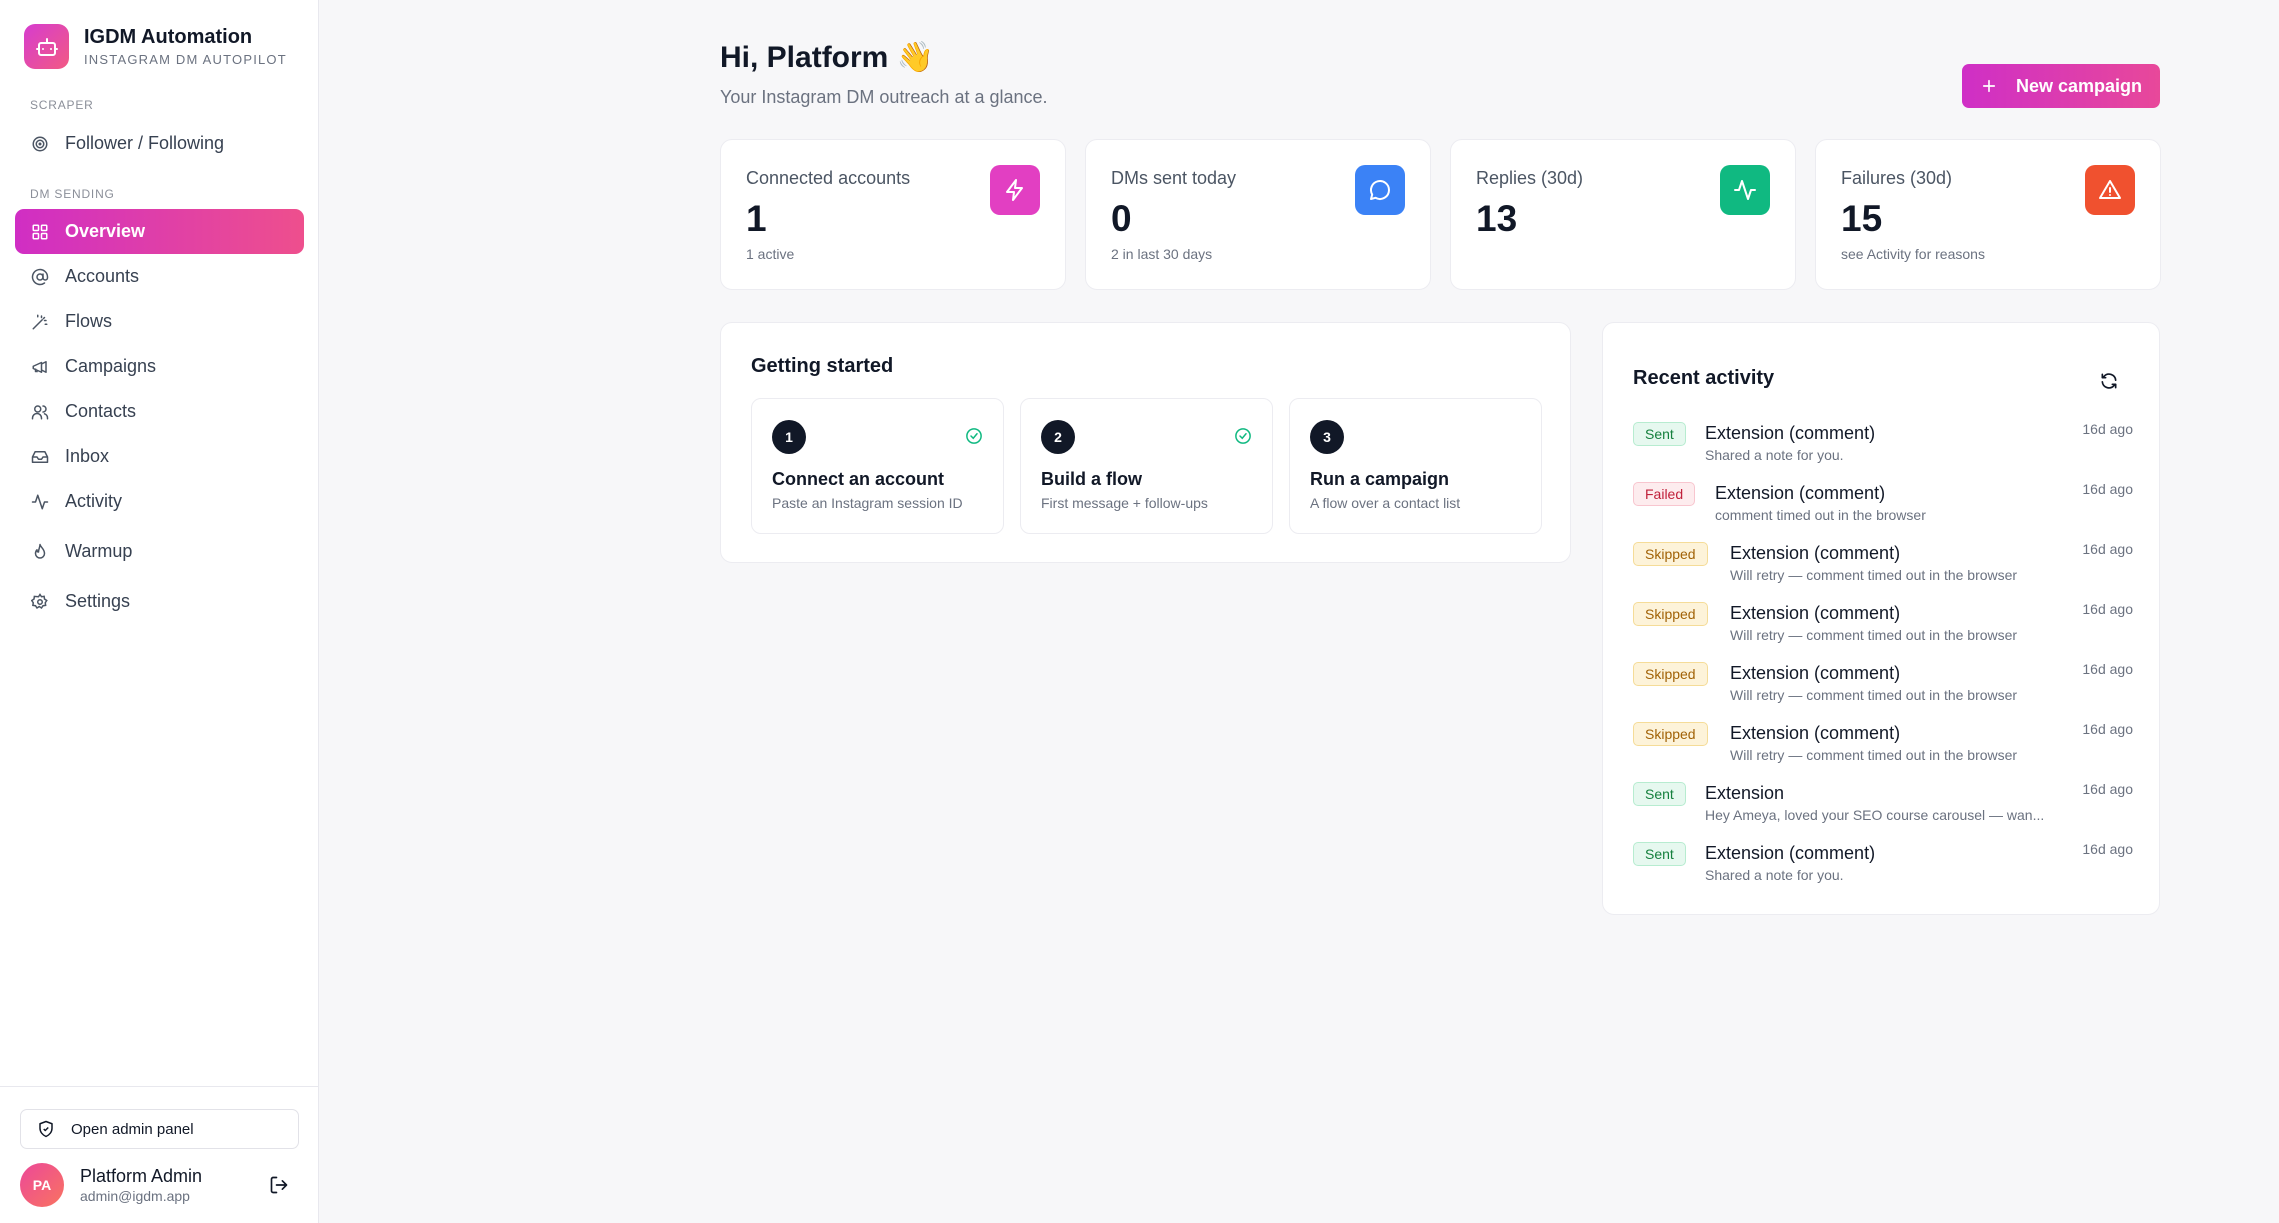  Describe the element at coordinates (789, 437) in the screenshot. I see `step-number: 1` at that location.